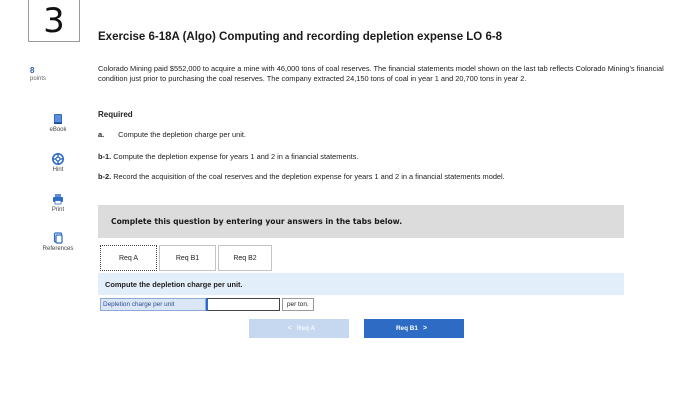 Image resolution: width=700 pixels, height=403 pixels. What do you see at coordinates (182, 134) in the screenshot?
I see `required-item-text: Compute the depletion charge per unit.` at bounding box center [182, 134].